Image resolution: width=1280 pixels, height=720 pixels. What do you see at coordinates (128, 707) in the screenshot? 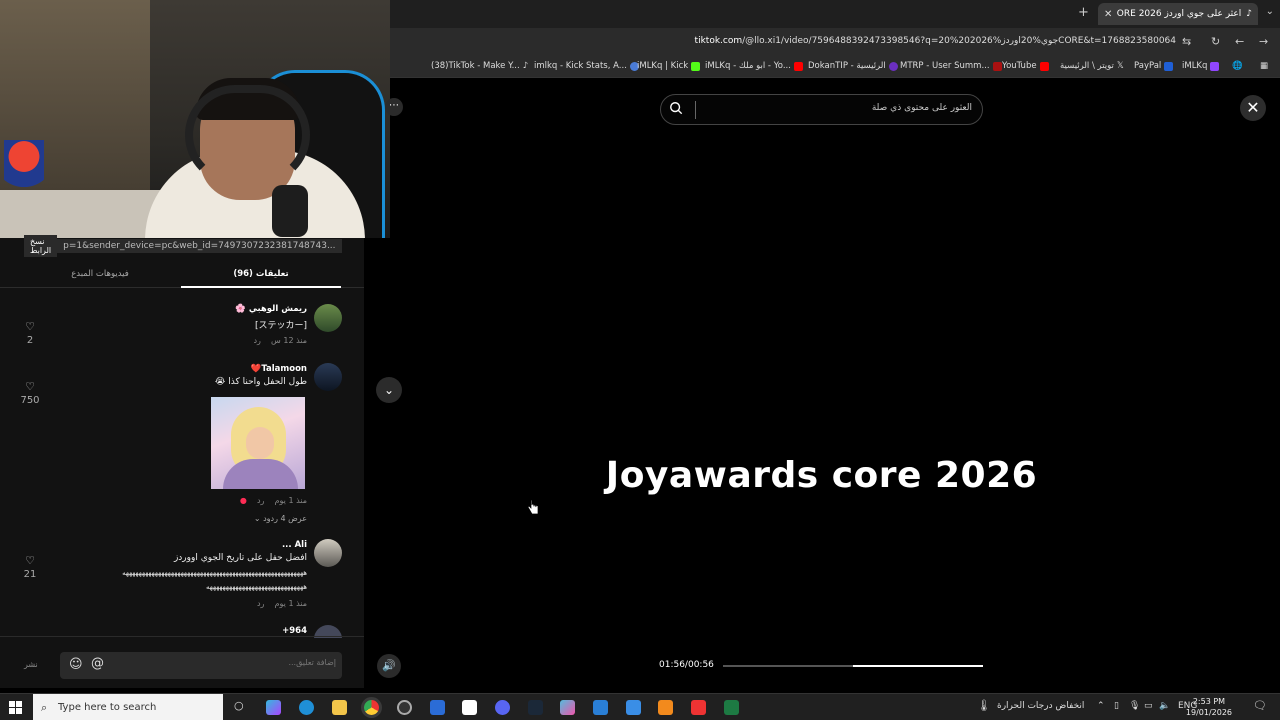
I see `taskbar-search: ⌕ Type here to search` at bounding box center [128, 707].